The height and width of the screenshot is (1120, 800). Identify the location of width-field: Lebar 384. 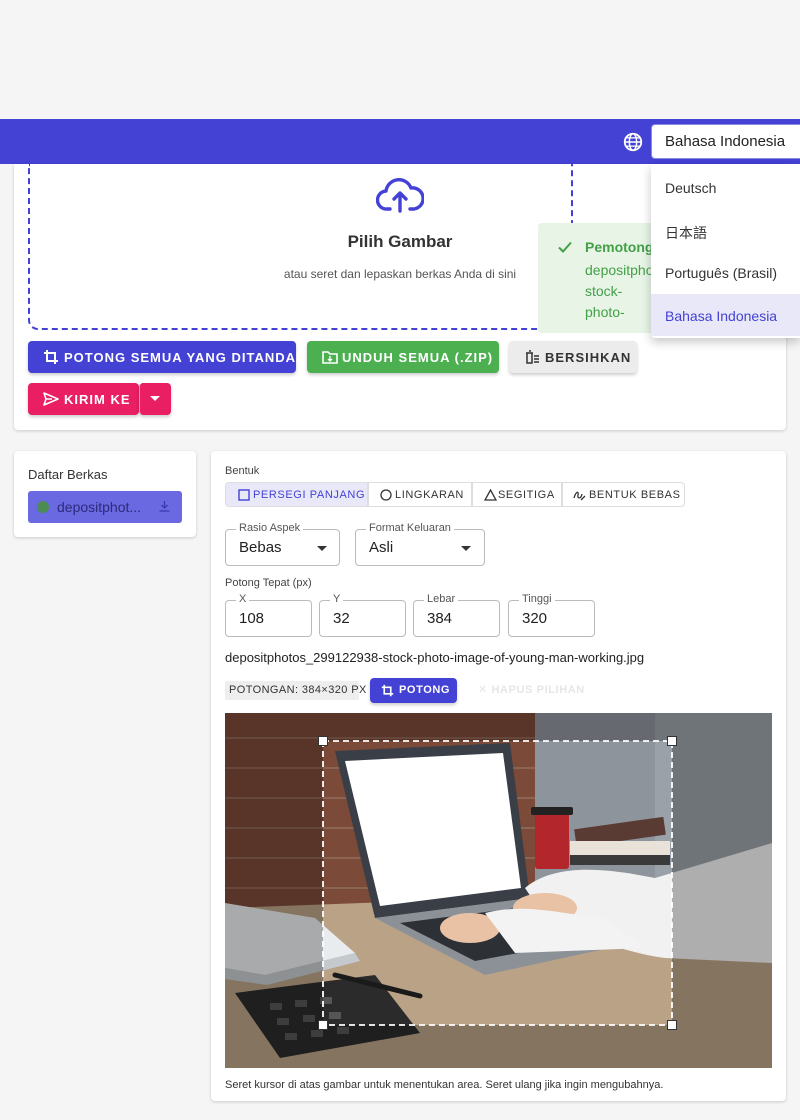
(456, 615).